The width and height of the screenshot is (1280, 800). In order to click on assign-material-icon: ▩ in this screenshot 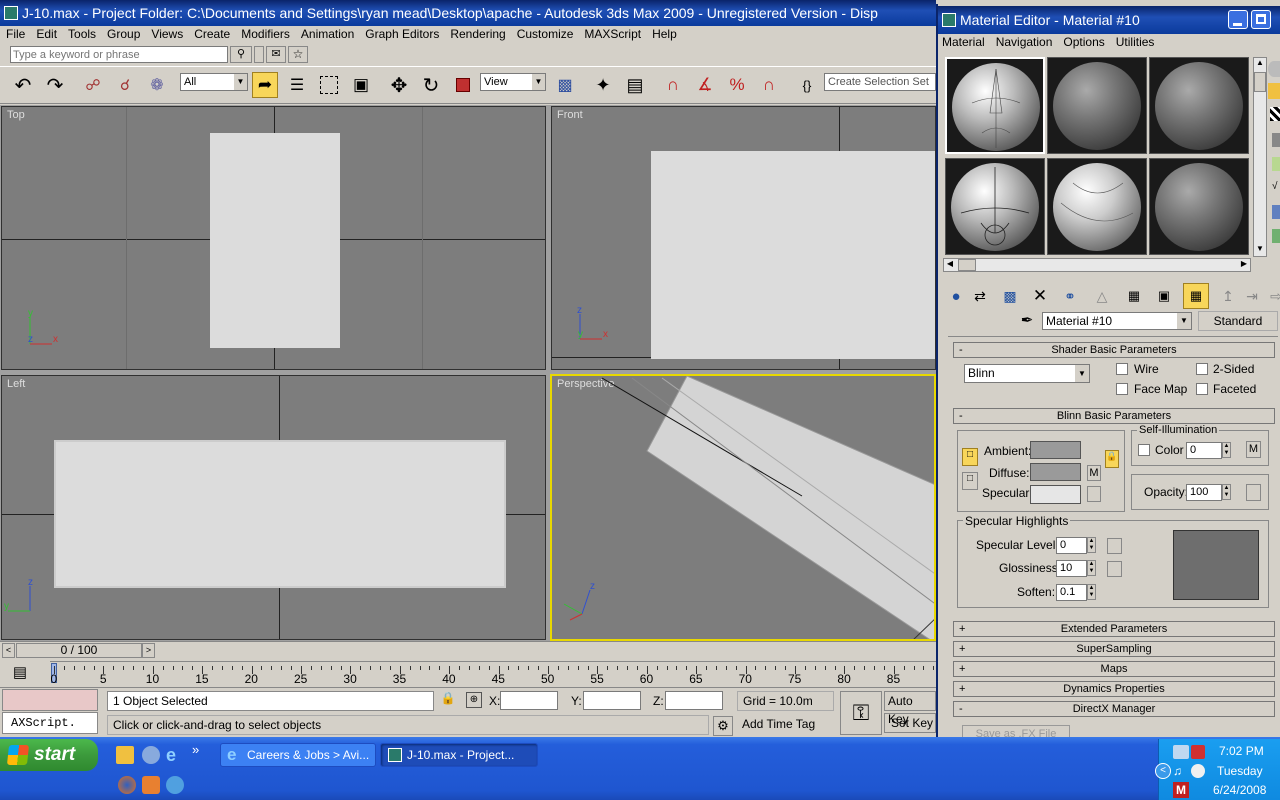, I will do `click(1010, 296)`.